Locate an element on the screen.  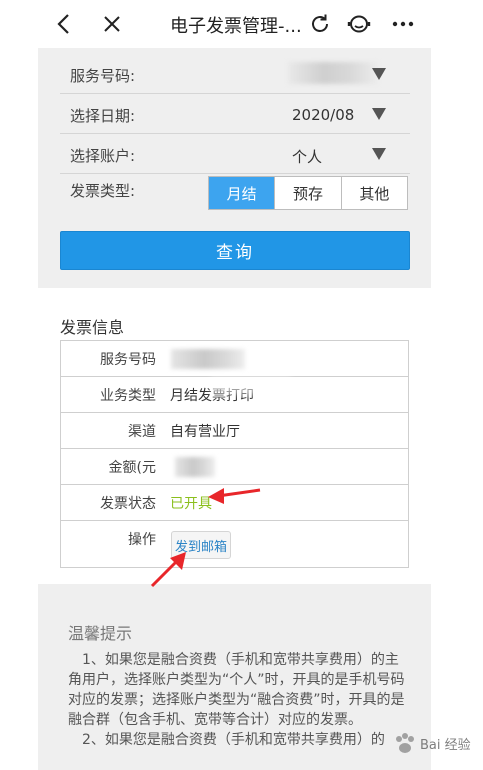
date-value: 2020/08 is located at coordinates (323, 115).